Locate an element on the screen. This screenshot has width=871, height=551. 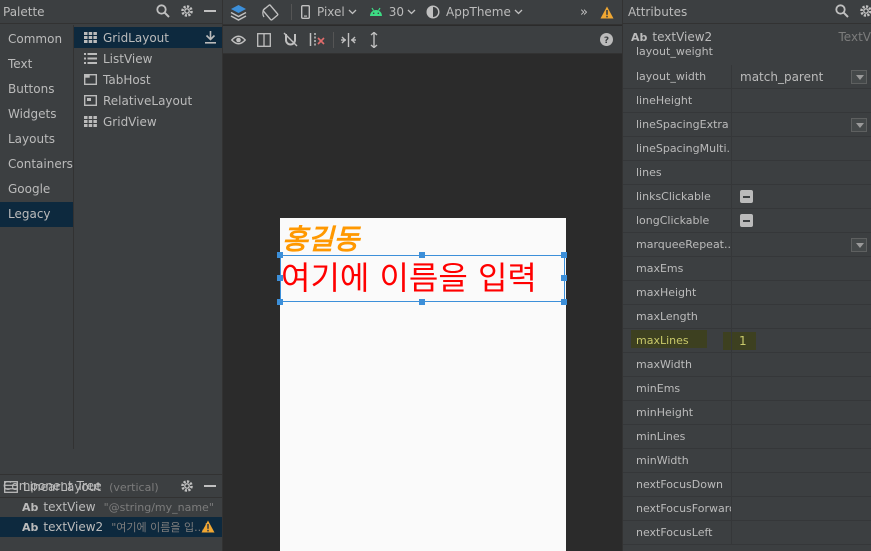
category-layouts: Layouts is located at coordinates (36, 139).